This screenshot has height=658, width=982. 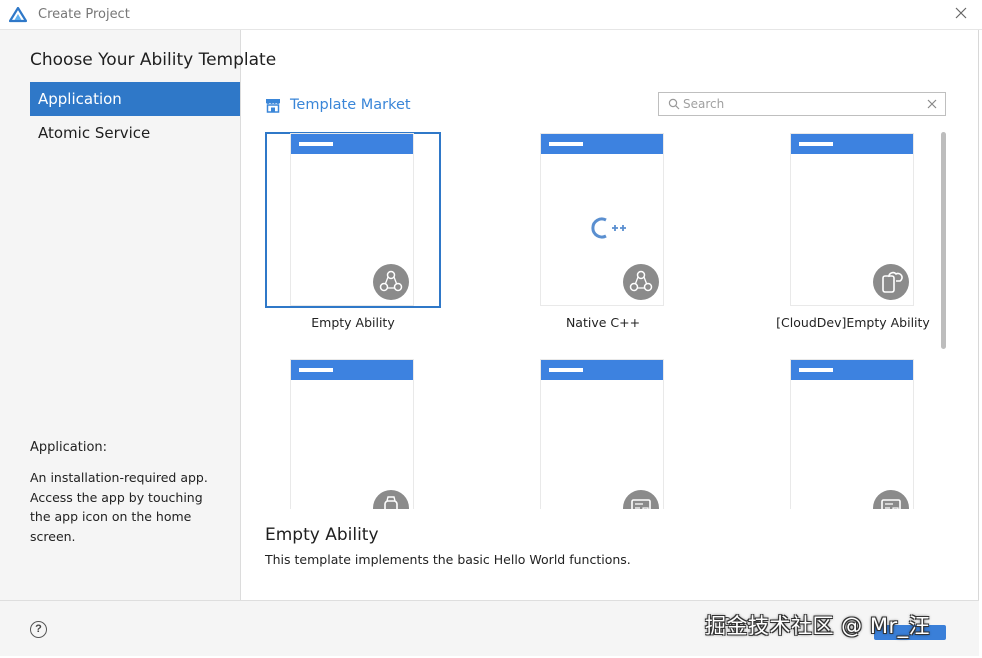 I want to click on category-description-title: Application:, so click(x=69, y=447).